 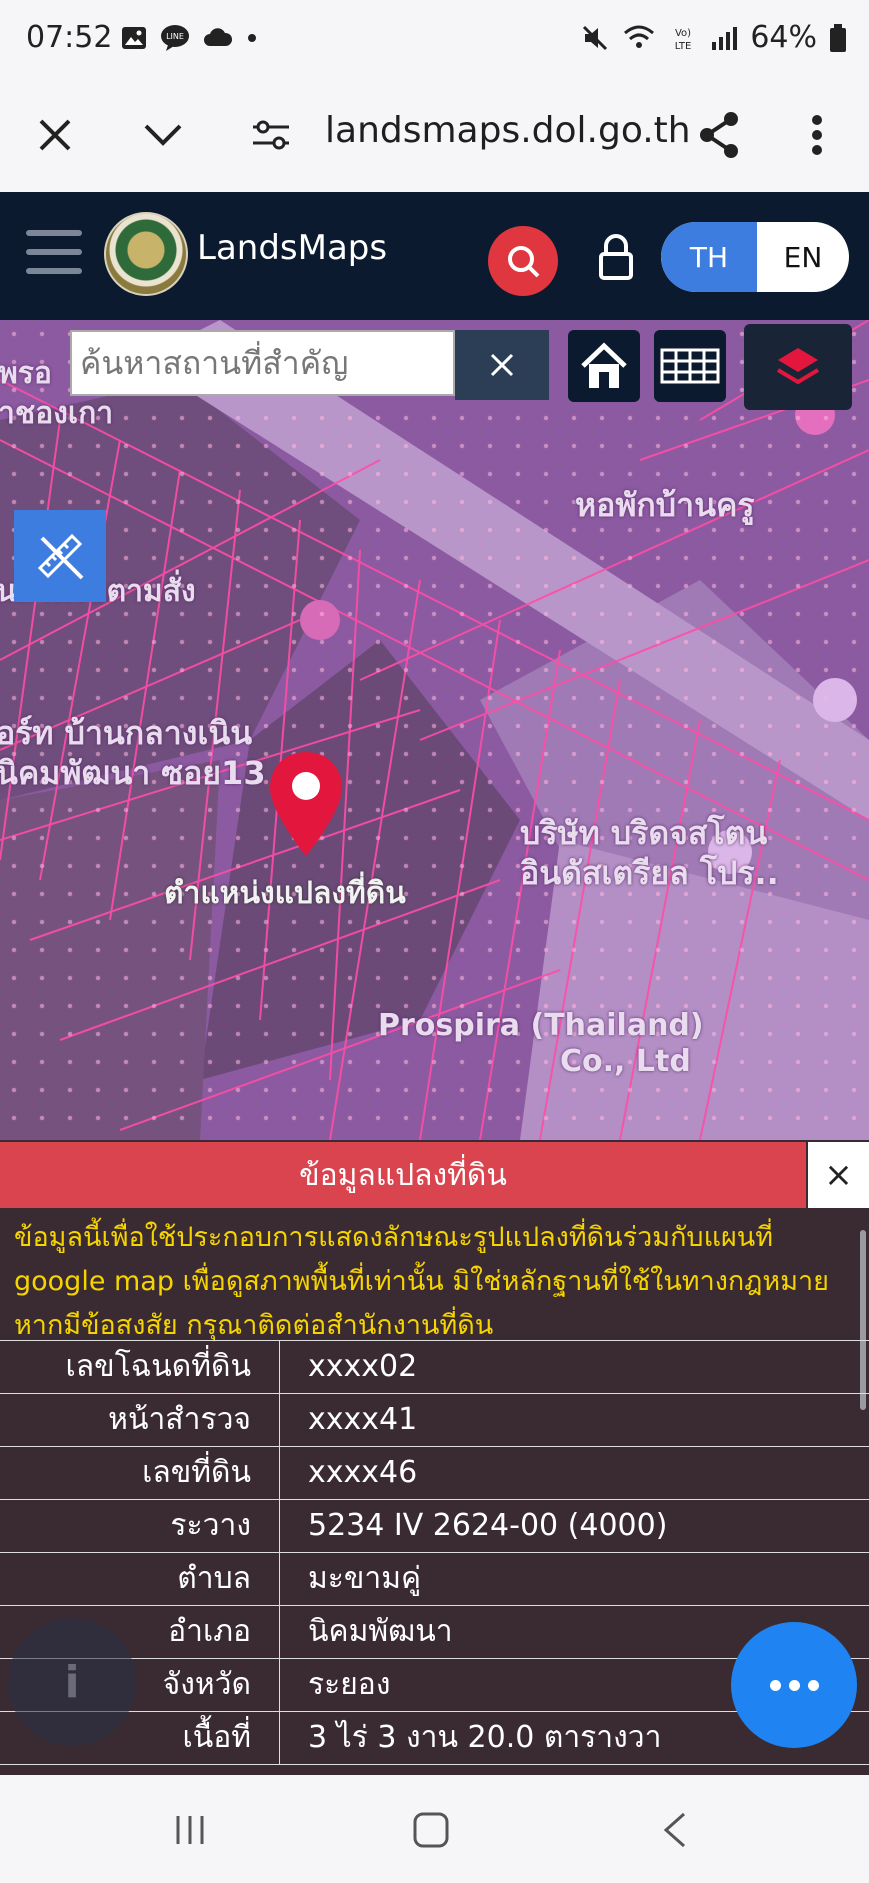 What do you see at coordinates (140, 1367) in the screenshot?
I see `row-label: เลขโฉนดที่ดิน` at bounding box center [140, 1367].